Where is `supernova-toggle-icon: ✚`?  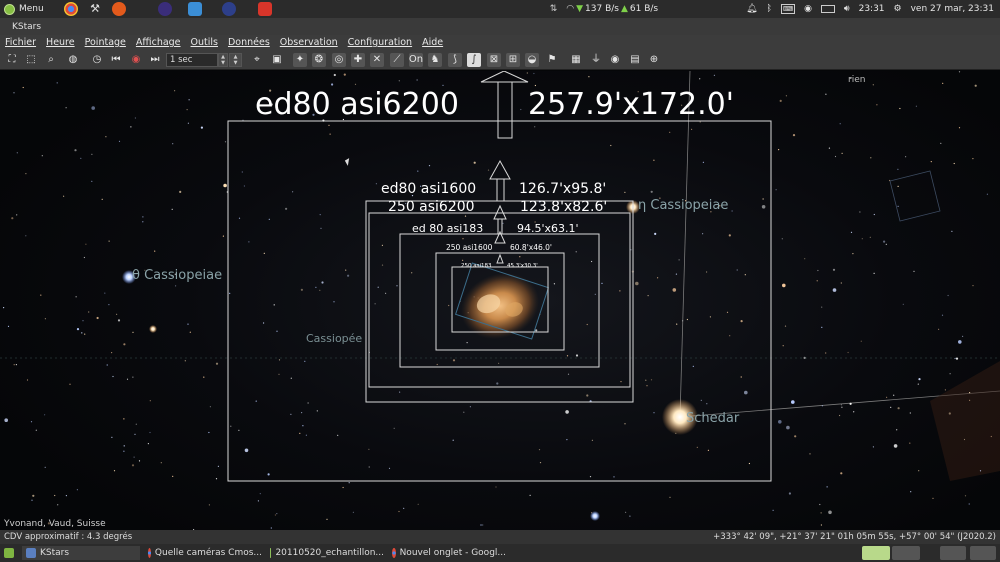
supernova-toggle-icon: ✚ is located at coordinates (358, 60).